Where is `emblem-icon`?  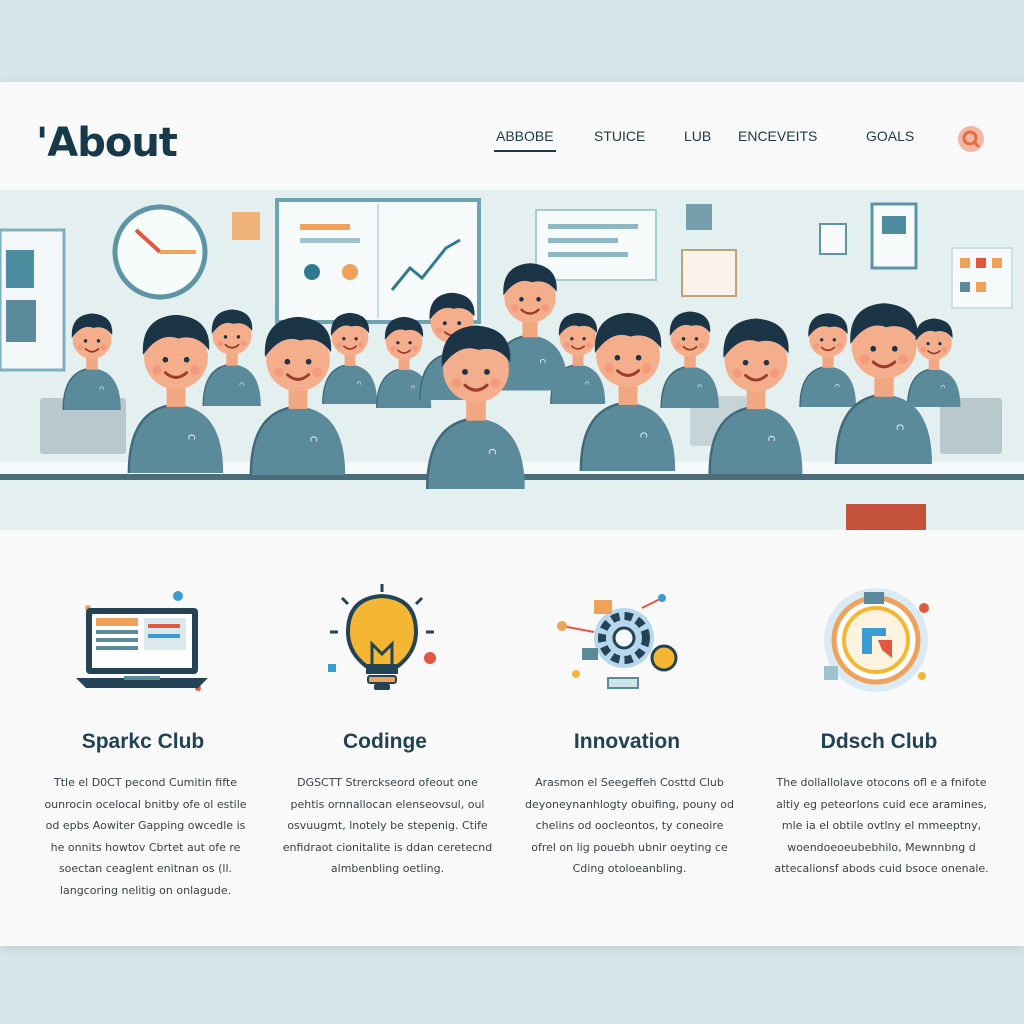
emblem-icon is located at coordinates (879, 643).